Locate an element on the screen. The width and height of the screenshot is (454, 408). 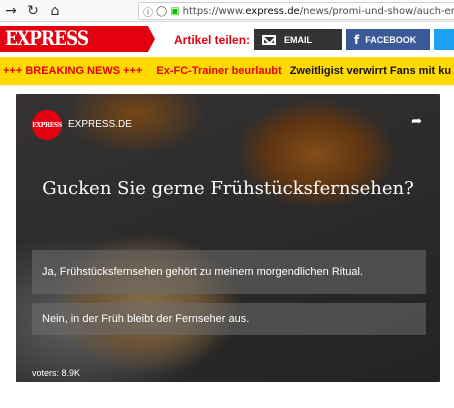
share-twitter-button is located at coordinates (444, 39).